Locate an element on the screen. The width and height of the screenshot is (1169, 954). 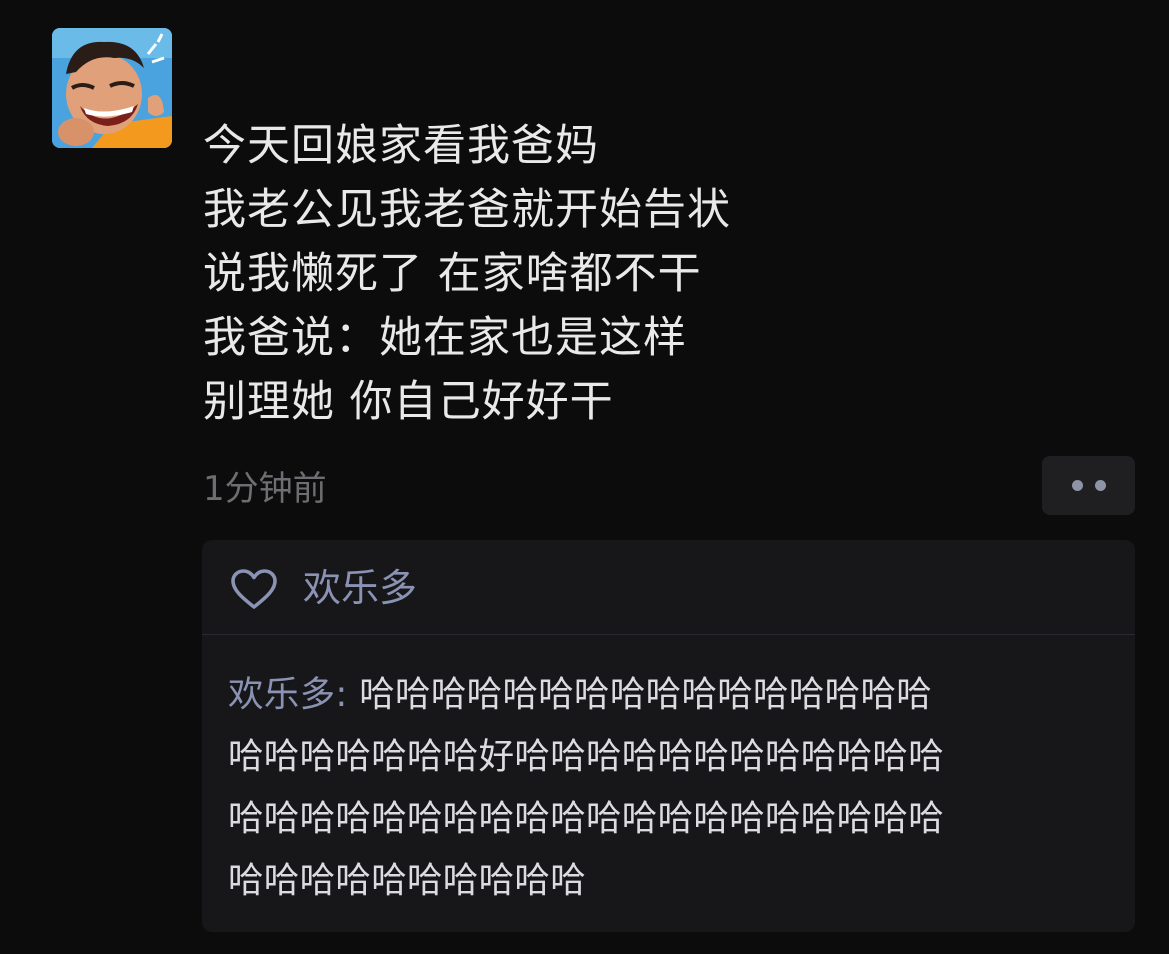
avatar is located at coordinates (112, 88).